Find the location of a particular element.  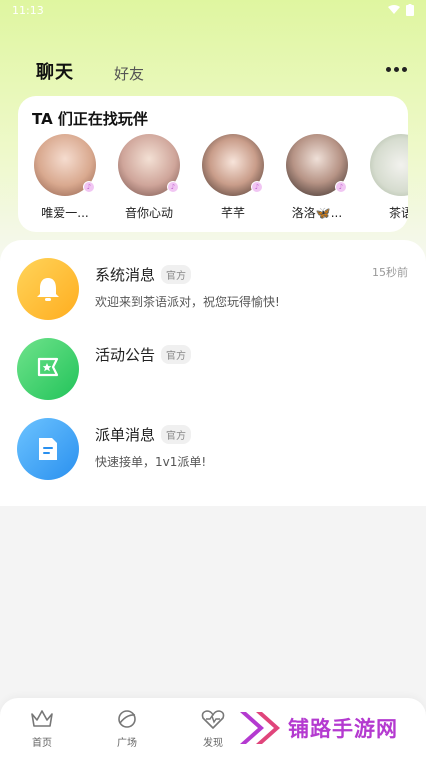

watermark: 铺路手游网 is located at coordinates (318, 728).